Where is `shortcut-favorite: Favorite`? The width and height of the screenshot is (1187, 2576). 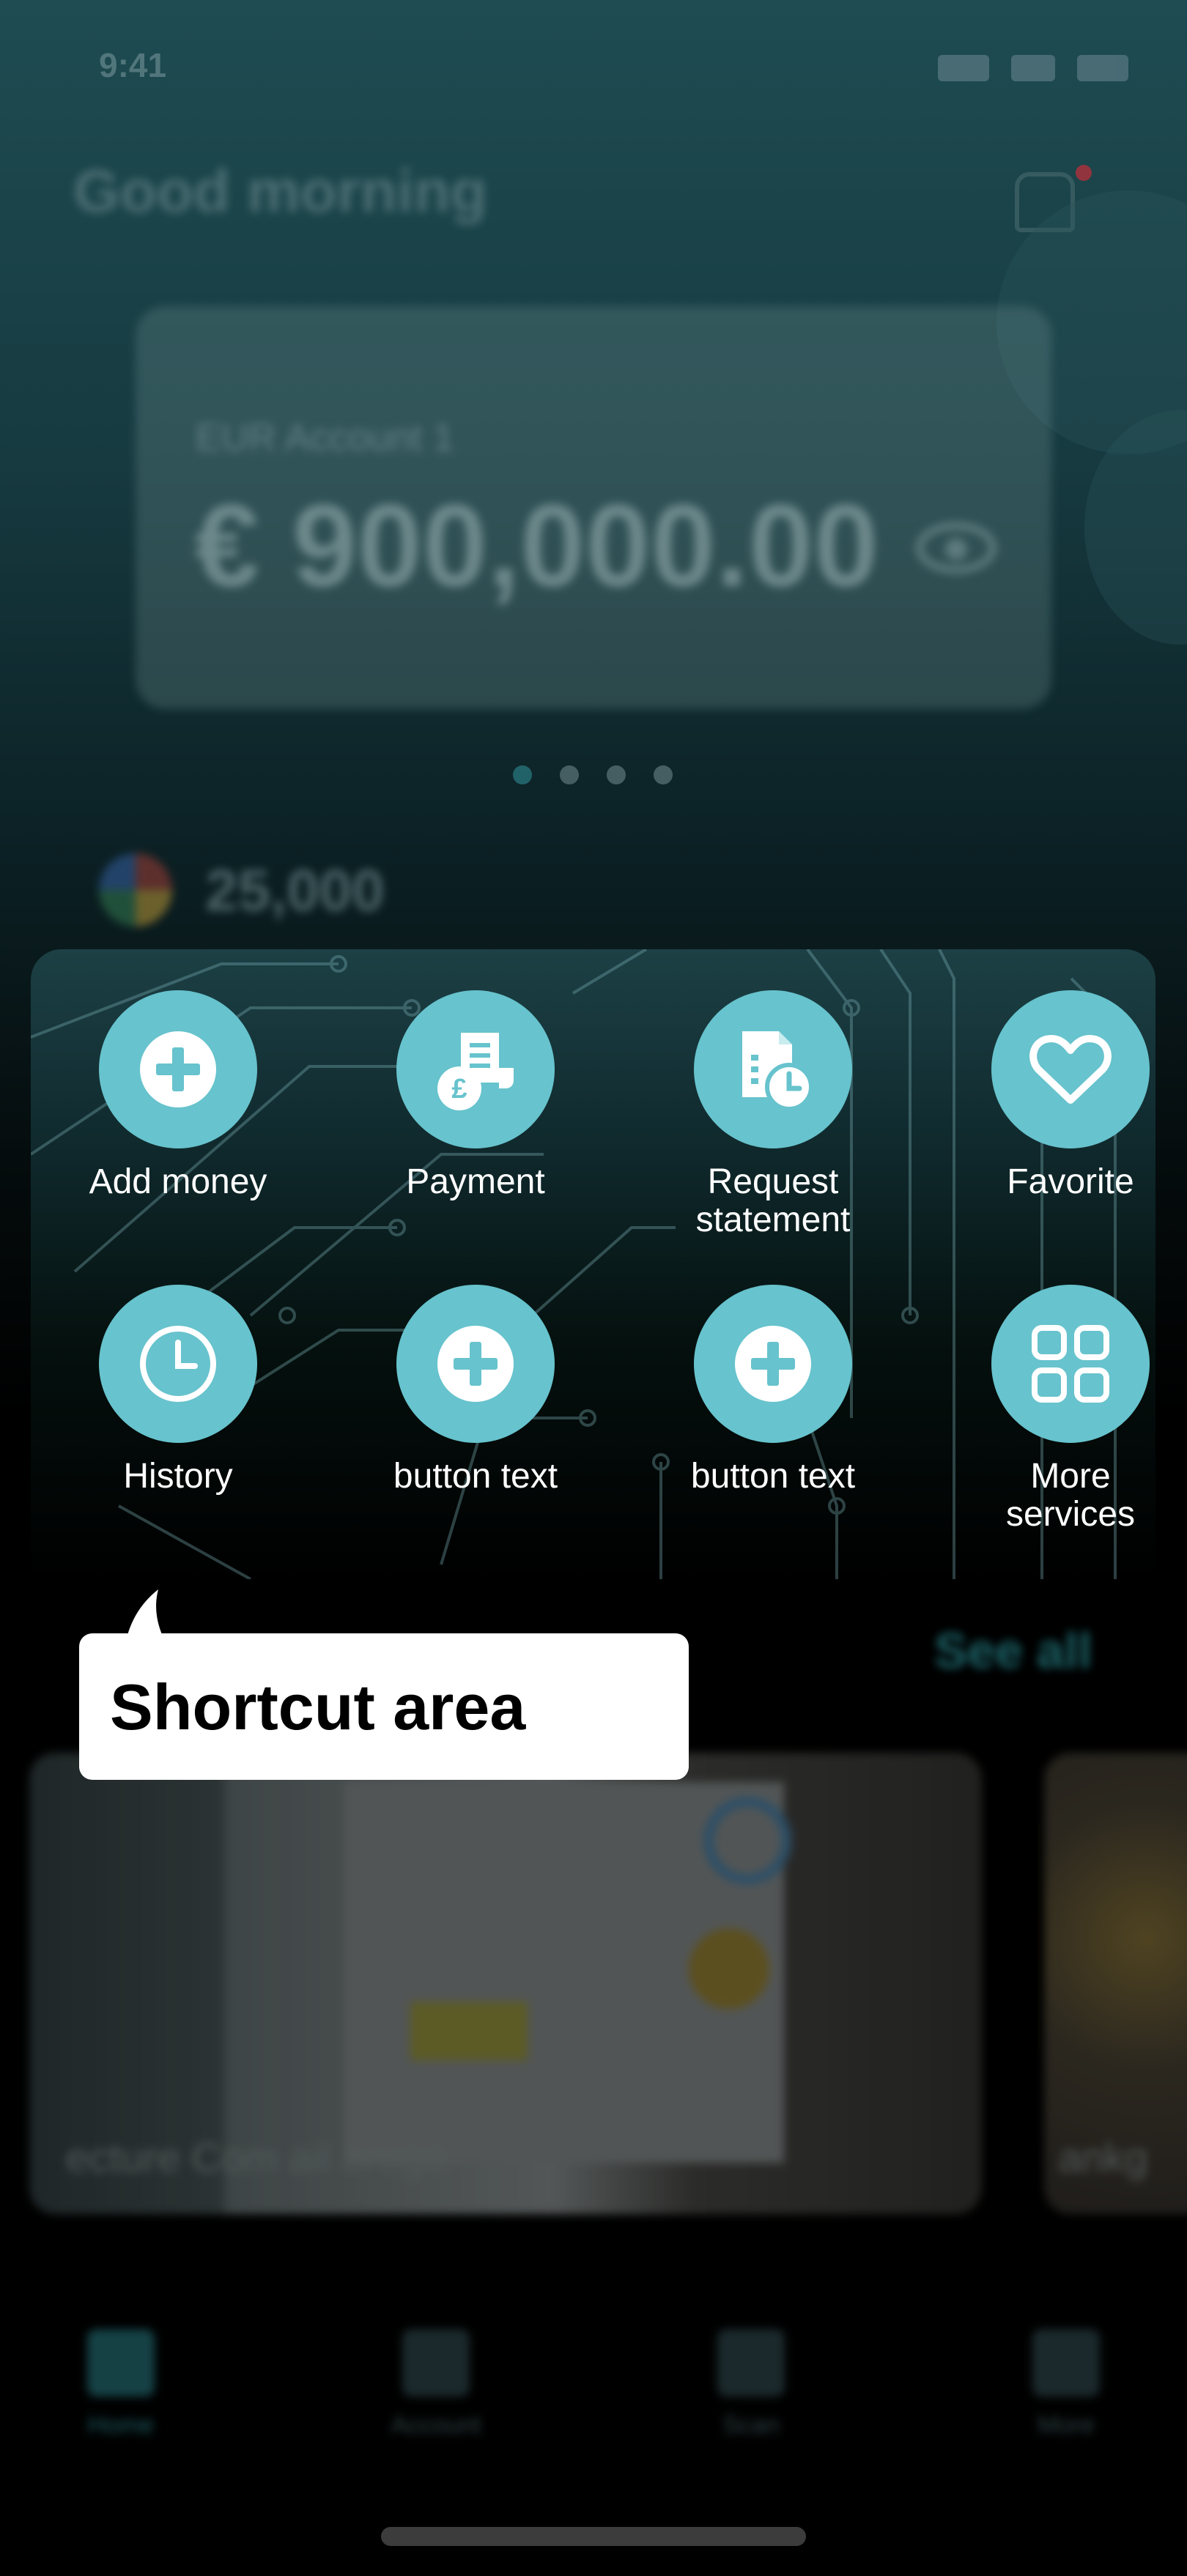 shortcut-favorite: Favorite is located at coordinates (1050, 1095).